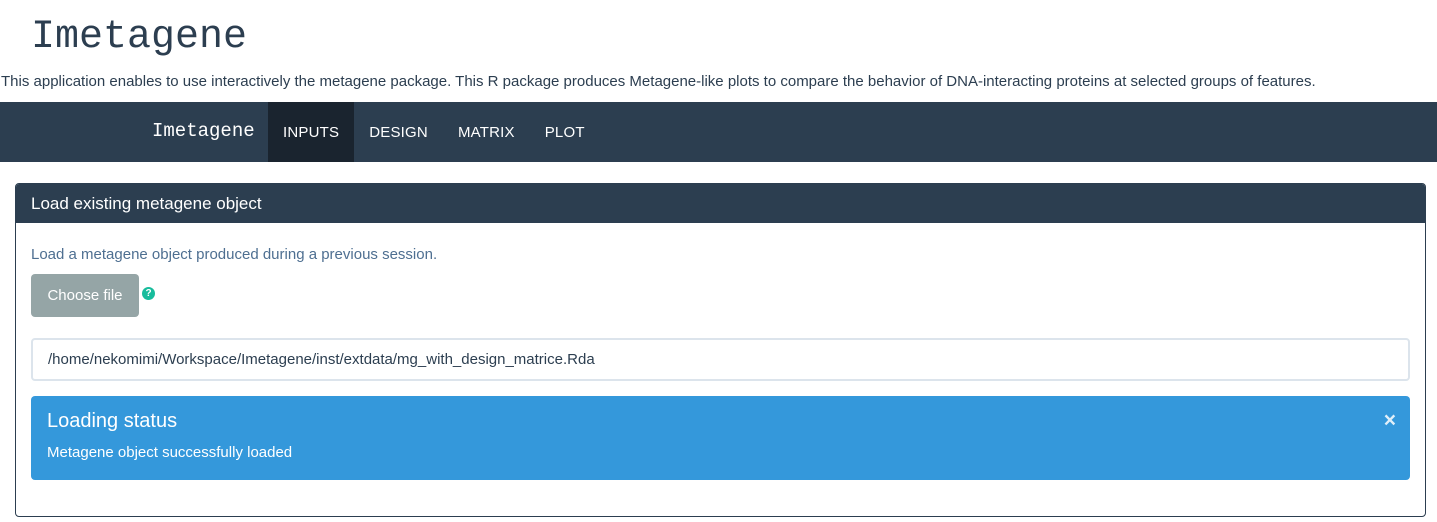 The width and height of the screenshot is (1437, 522). What do you see at coordinates (486, 132) in the screenshot?
I see `tab-matrix: MATRIX` at bounding box center [486, 132].